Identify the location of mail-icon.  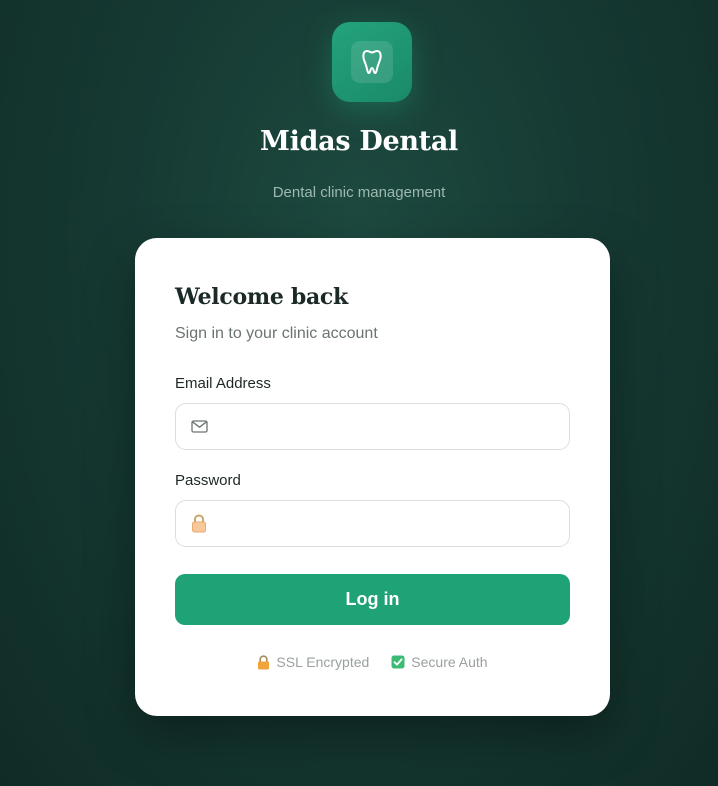
(199, 426).